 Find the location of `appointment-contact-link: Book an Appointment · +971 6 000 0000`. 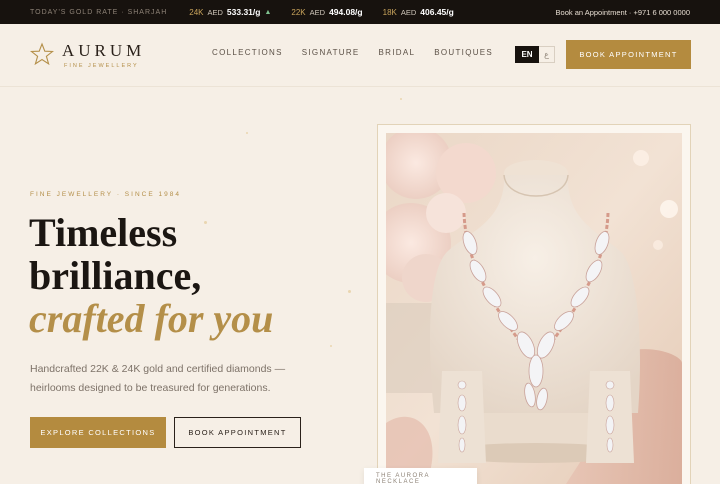

appointment-contact-link: Book an Appointment · +971 6 000 0000 is located at coordinates (623, 12).